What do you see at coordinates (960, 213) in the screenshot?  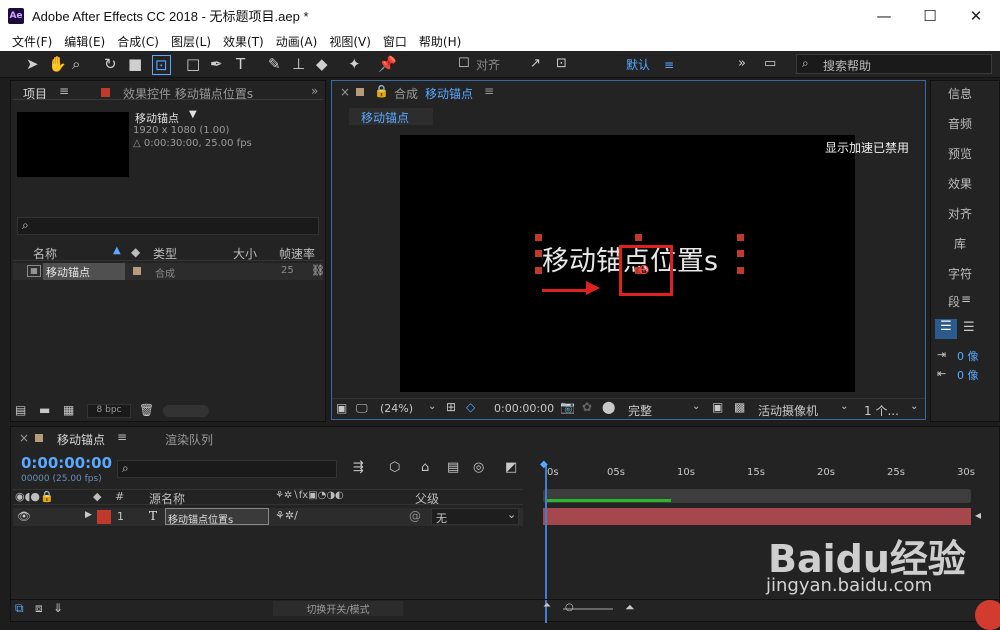 I see `panel-align: 对齐` at bounding box center [960, 213].